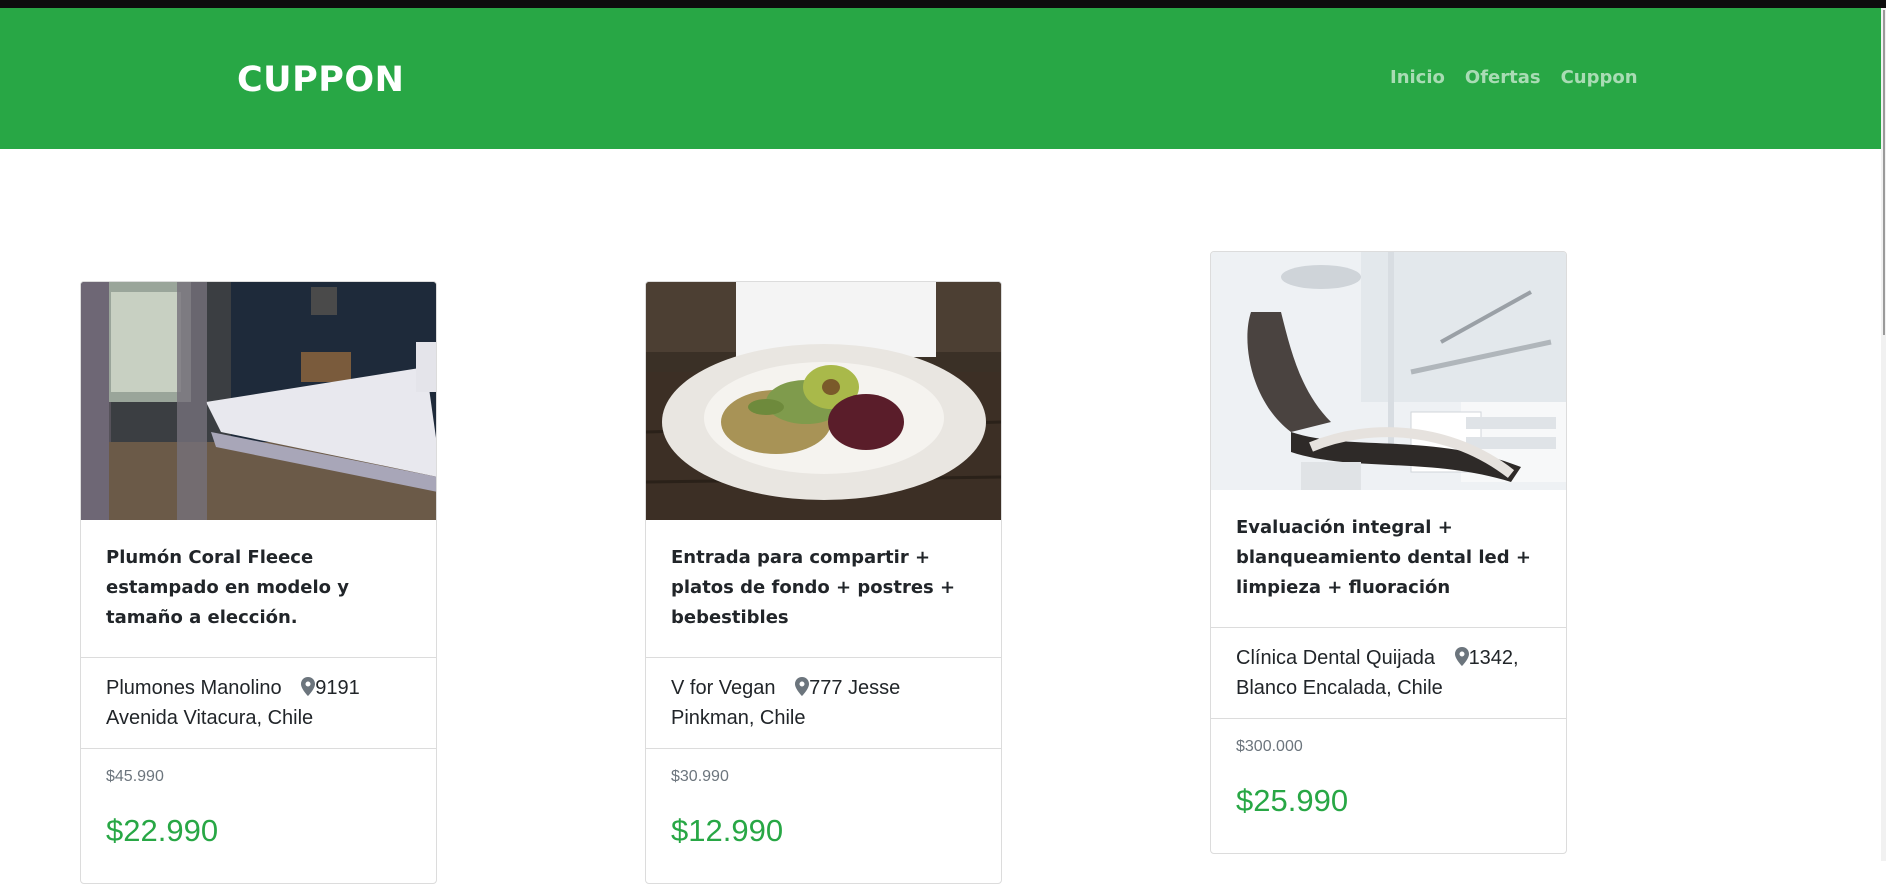  What do you see at coordinates (135, 776) in the screenshot?
I see `old-price: $45.990` at bounding box center [135, 776].